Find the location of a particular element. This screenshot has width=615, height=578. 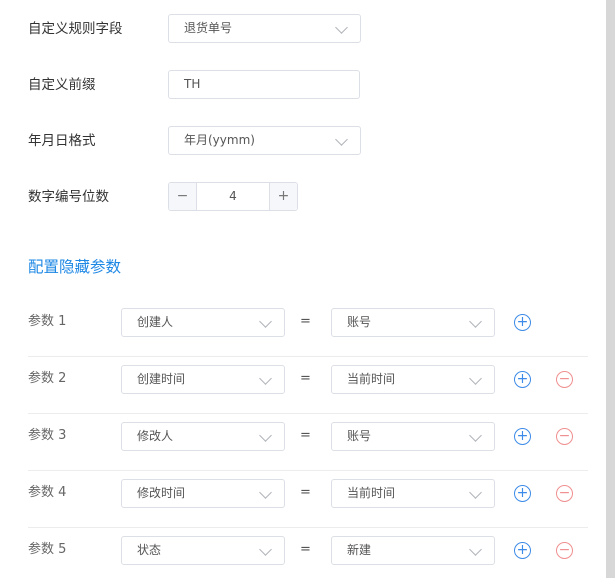

decrement-button: − is located at coordinates (183, 196).